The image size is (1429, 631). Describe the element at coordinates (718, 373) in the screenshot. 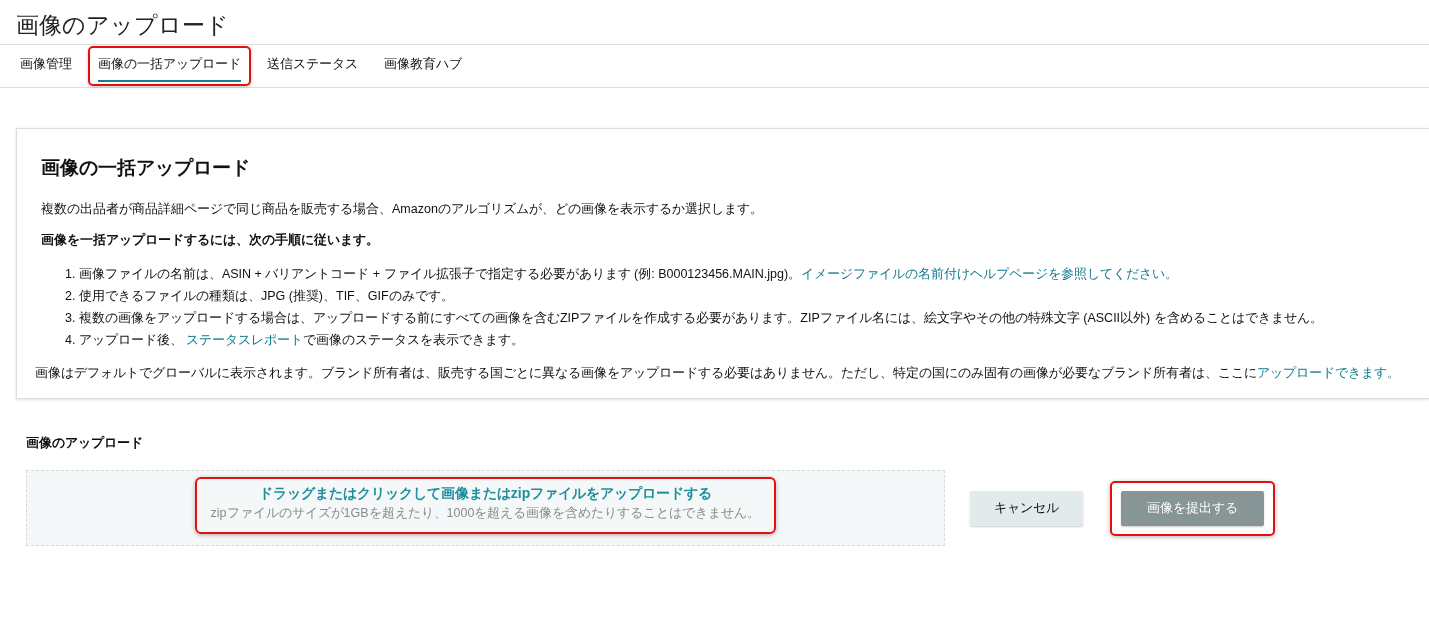

I see `note-text: 画像はデフォルトでグローバルに表示されます。ブランド所有者は、販売する国ごとに異なる画像をアップロードする必要はありません。ただし、特定の国にのみ固有の画像が必要なブランド所有者は、ここにアップロードできます。` at that location.